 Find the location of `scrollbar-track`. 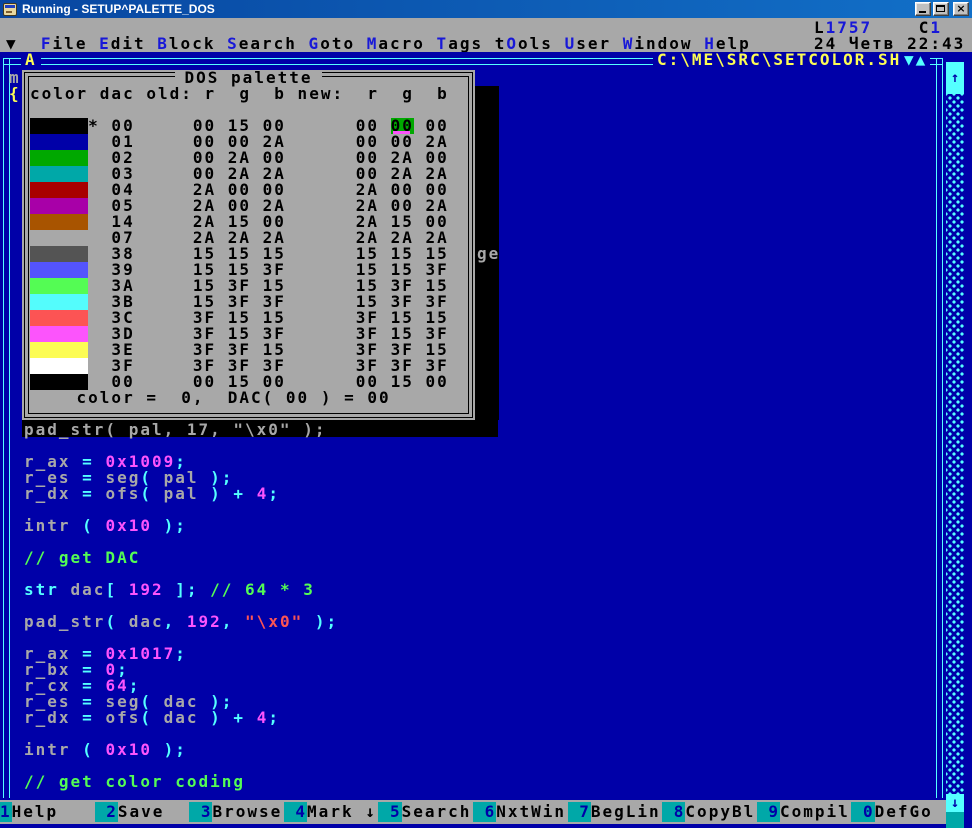

scrollbar-track is located at coordinates (955, 444).